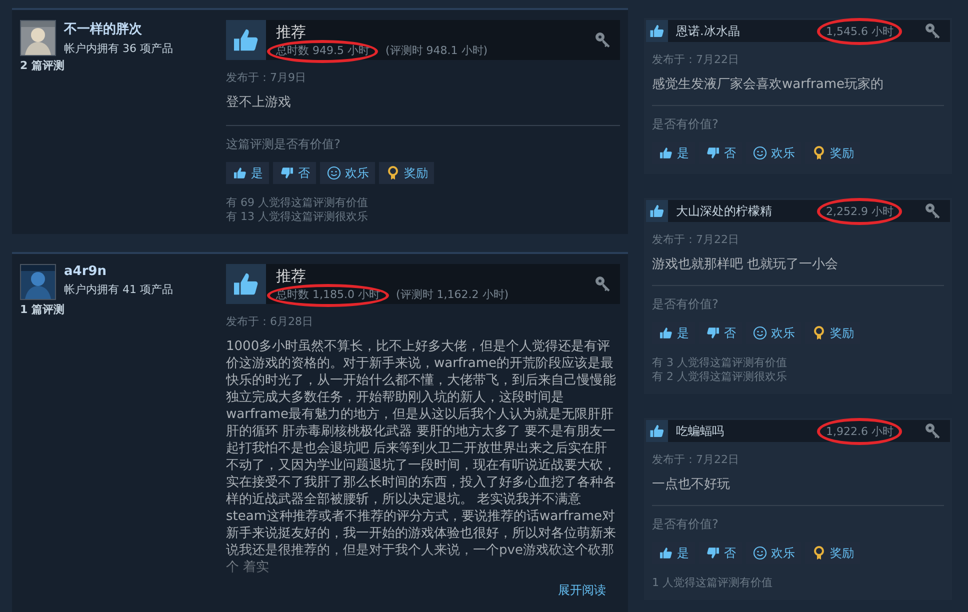 This screenshot has height=612, width=968. I want to click on helpful-count: 1 人觉得这篇评测有价值, so click(713, 583).